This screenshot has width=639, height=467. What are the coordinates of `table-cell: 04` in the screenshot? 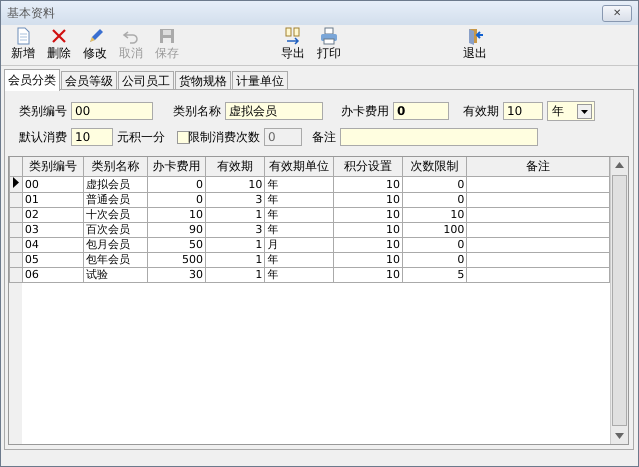 It's located at (31, 244).